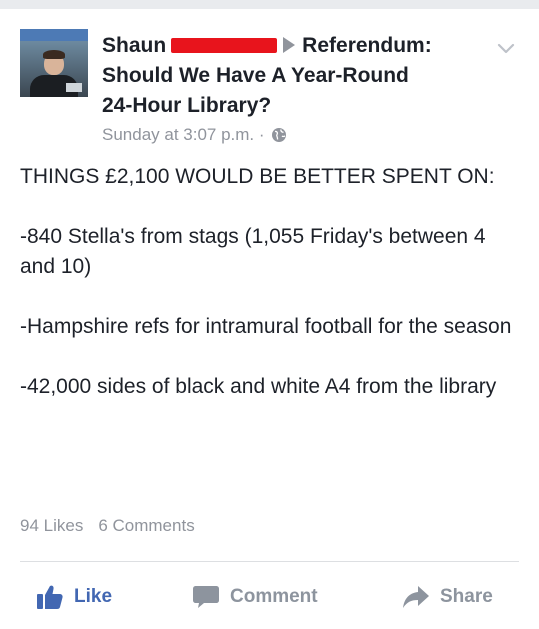 This screenshot has width=539, height=629. What do you see at coordinates (178, 134) in the screenshot?
I see `post-timestamp: Sunday at 3:07 p.m.` at bounding box center [178, 134].